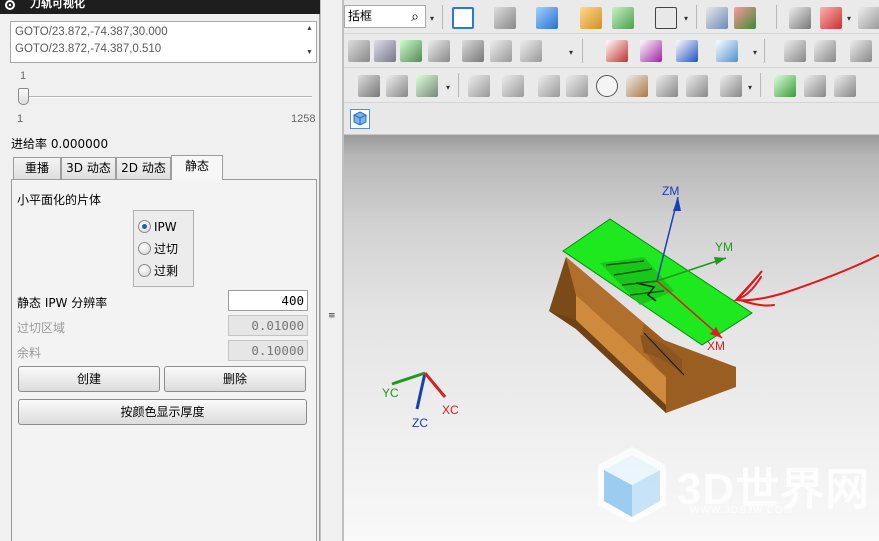 The image size is (879, 541). What do you see at coordinates (197, 167) in the screenshot?
I see `tab-static: 静态` at bounding box center [197, 167].